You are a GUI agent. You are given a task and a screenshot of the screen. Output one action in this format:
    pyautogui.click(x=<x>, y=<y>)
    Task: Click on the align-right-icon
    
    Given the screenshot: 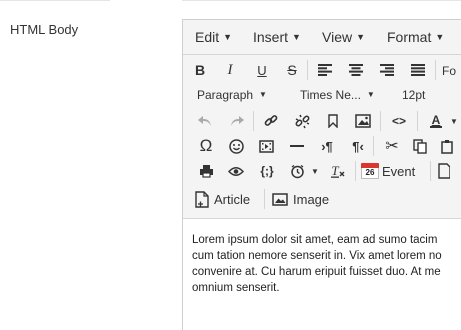 What is the action you would take?
    pyautogui.click(x=387, y=70)
    